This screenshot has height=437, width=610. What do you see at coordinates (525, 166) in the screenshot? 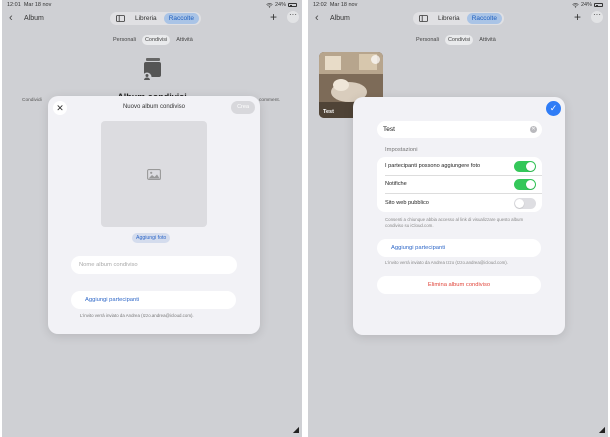
I see `participants-add-photos-toggle` at bounding box center [525, 166].